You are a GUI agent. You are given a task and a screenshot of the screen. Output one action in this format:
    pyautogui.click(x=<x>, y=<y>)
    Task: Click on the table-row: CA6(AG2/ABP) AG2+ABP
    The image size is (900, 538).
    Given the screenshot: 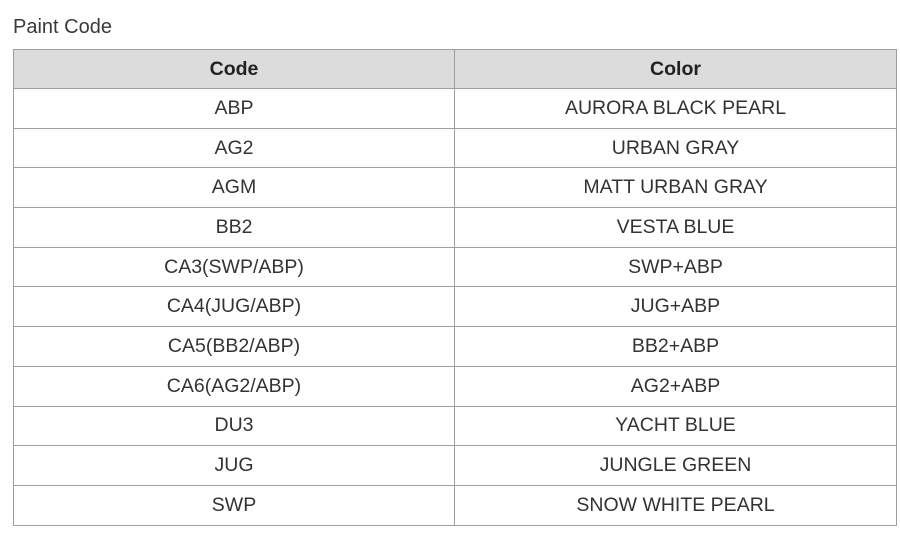 What is the action you would take?
    pyautogui.click(x=455, y=386)
    